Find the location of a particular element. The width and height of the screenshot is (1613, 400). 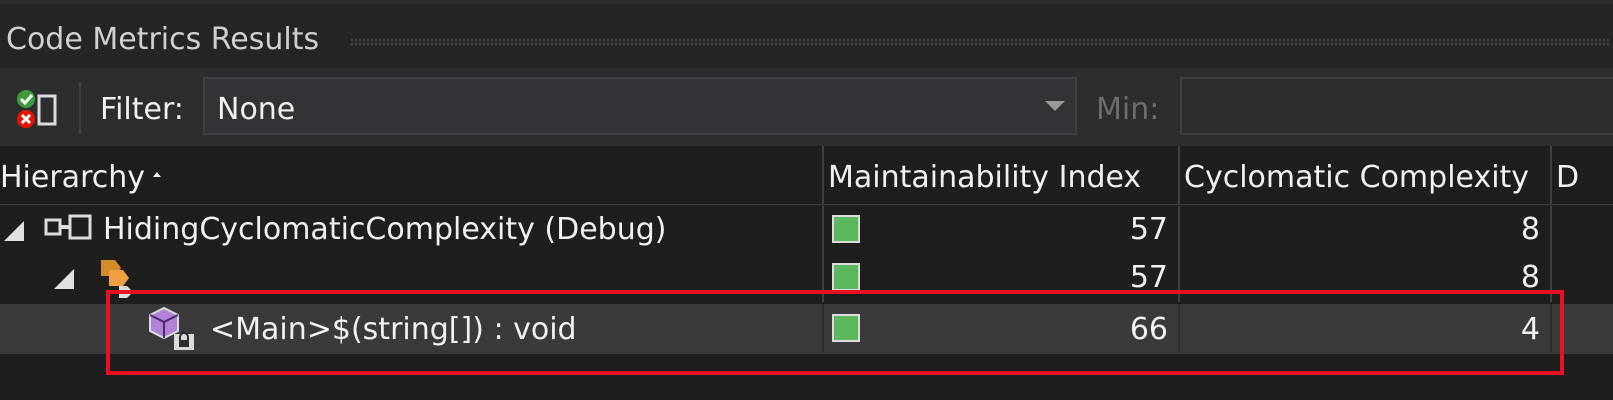

header-grip is located at coordinates (980, 42).